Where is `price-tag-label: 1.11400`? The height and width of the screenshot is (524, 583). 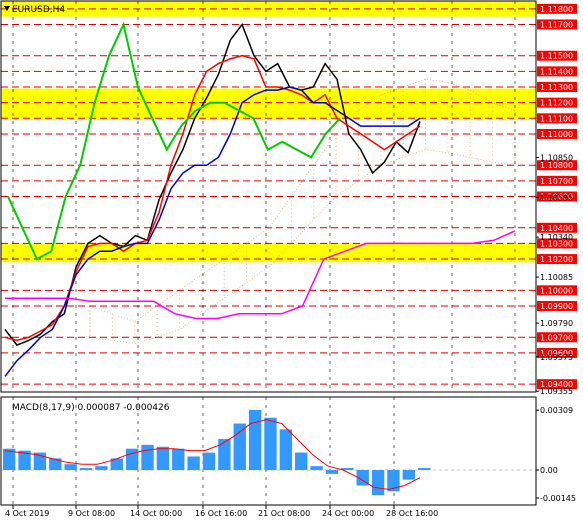
price-tag-label: 1.11400 is located at coordinates (556, 71).